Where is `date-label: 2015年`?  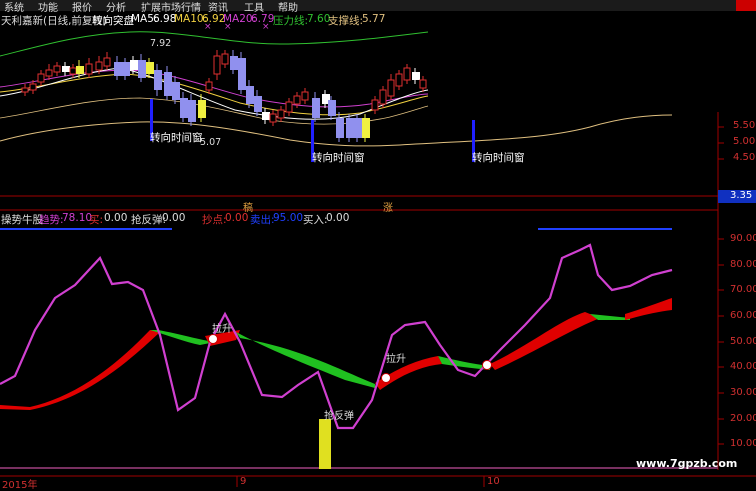
date-label: 2015年 is located at coordinates (20, 485).